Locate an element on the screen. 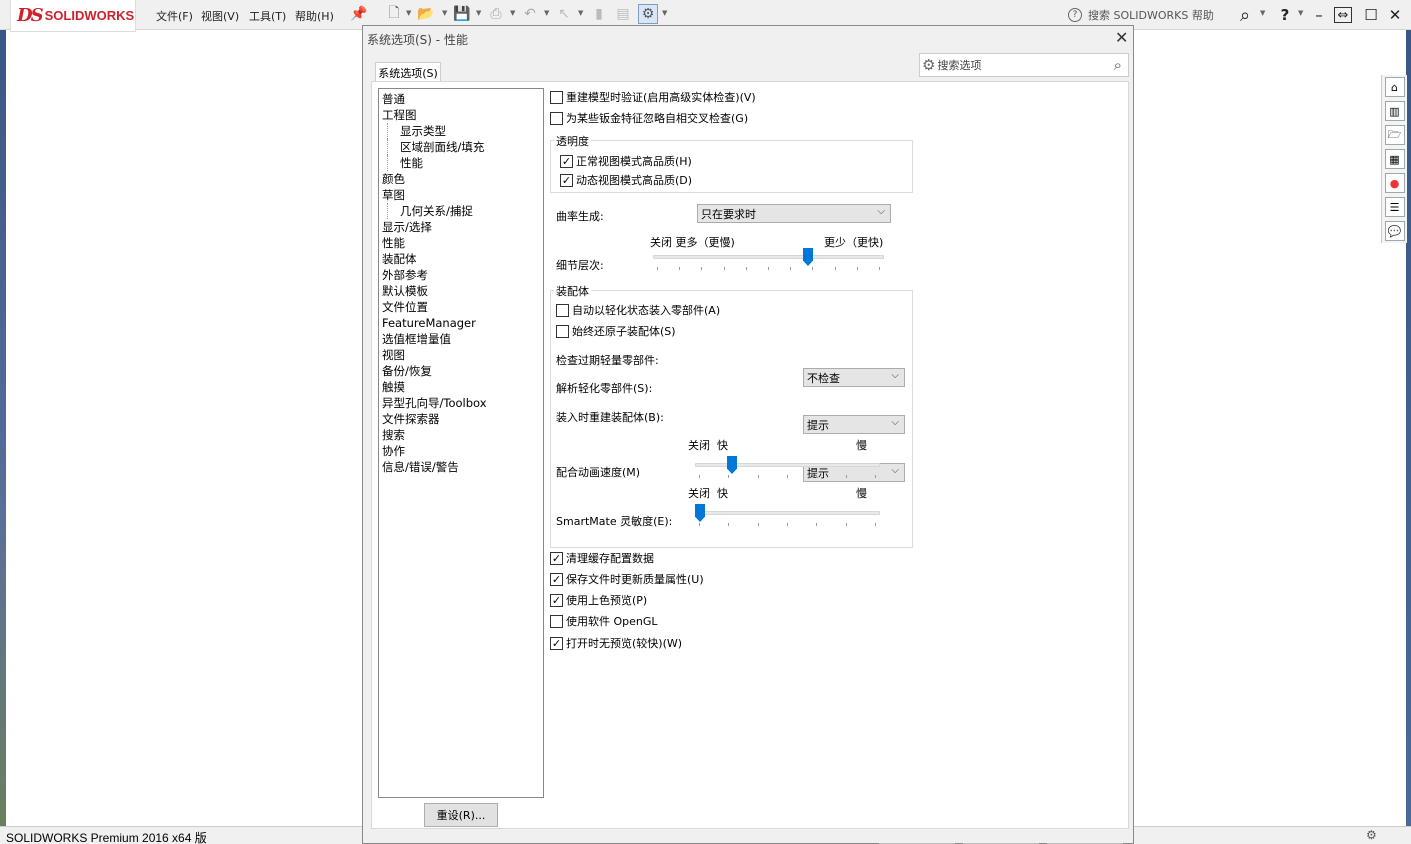  tree-item: 文件位置 is located at coordinates (461, 307).